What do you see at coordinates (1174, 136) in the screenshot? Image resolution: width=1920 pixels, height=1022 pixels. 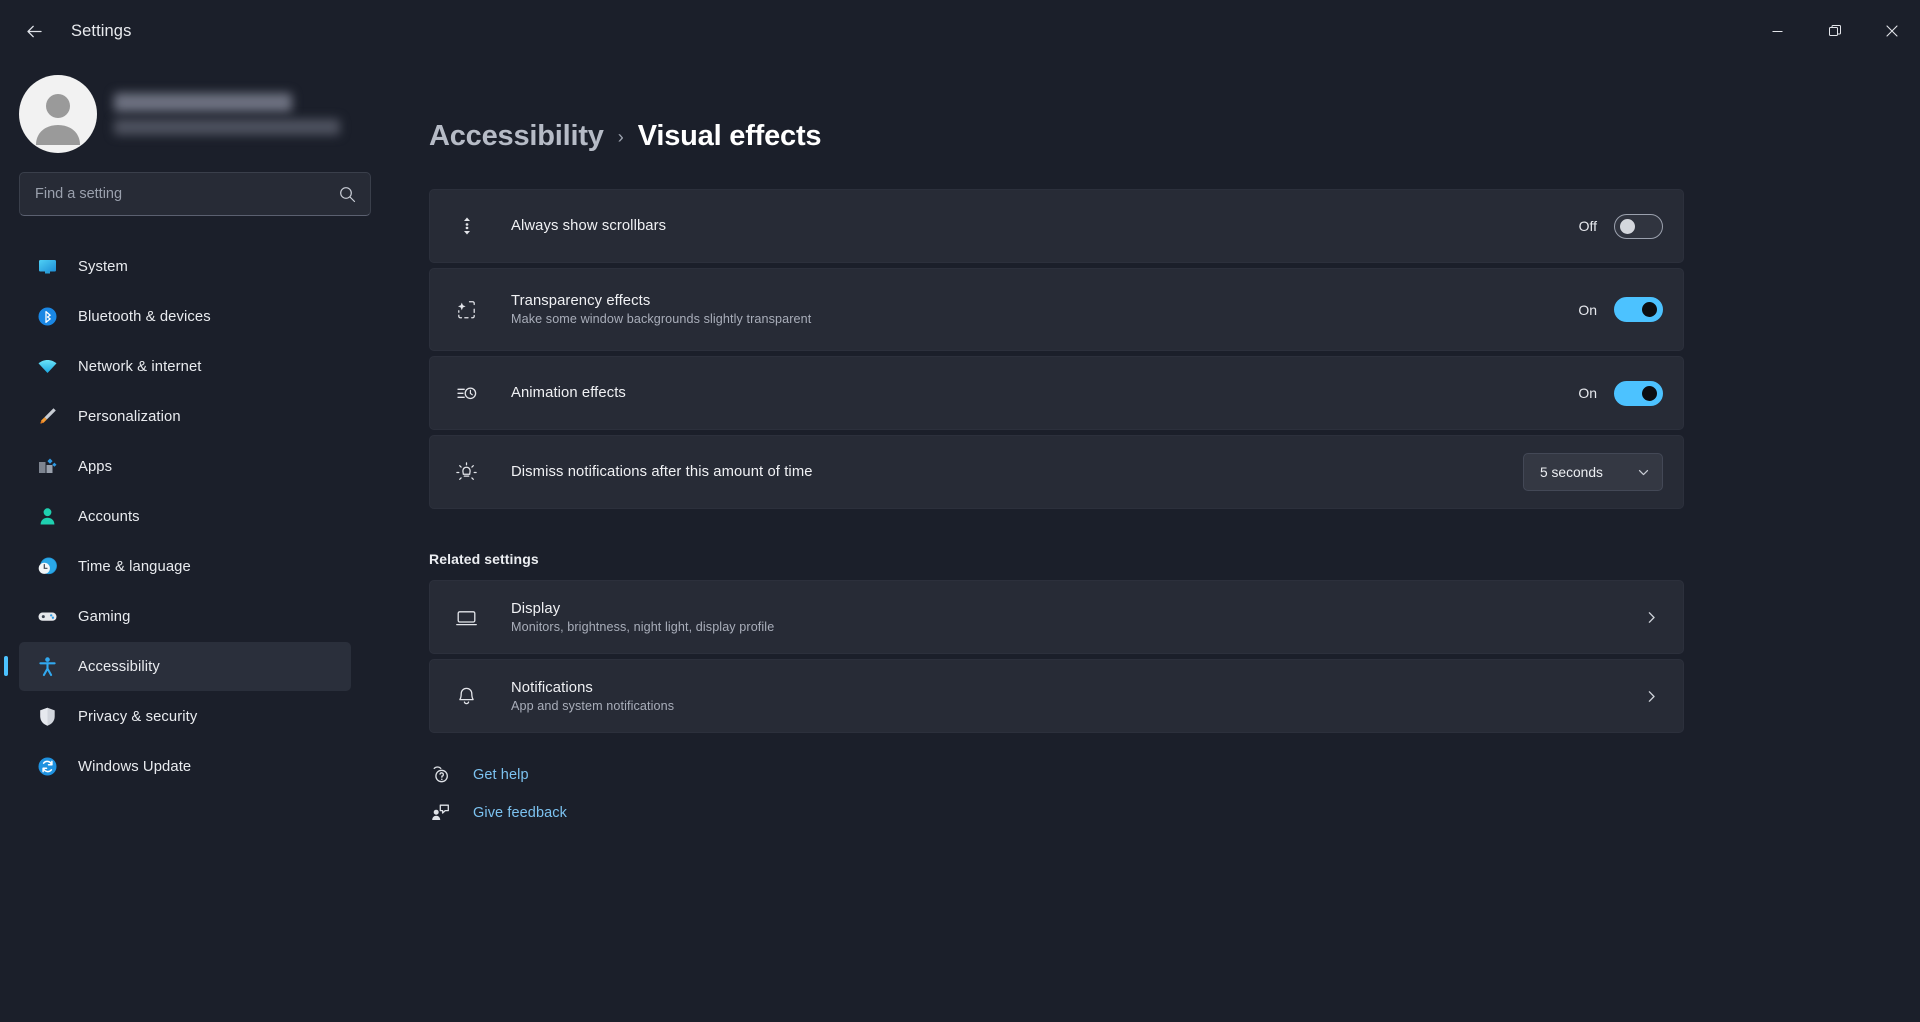 I see `breadcrumb: Accessibility › Visual effects` at bounding box center [1174, 136].